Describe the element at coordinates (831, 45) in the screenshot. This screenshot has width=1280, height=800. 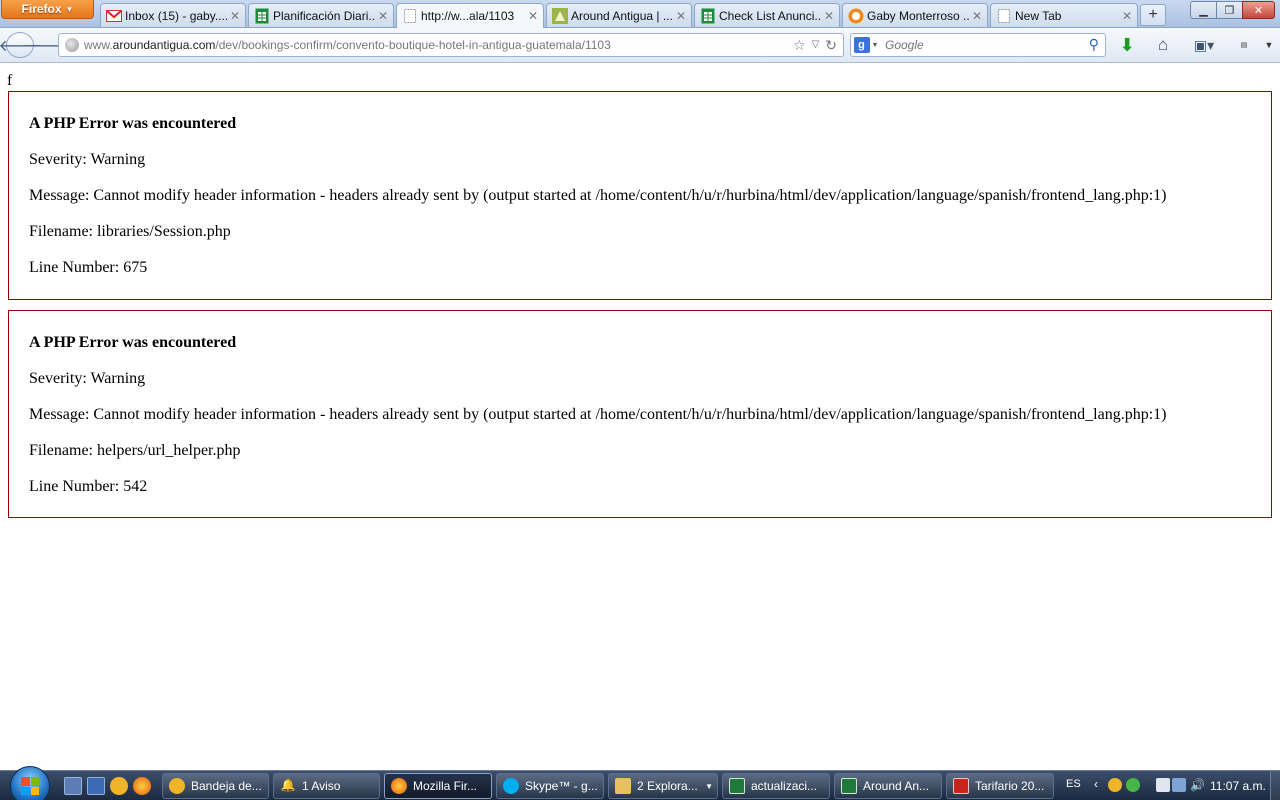
I see `reload-icon: ↻` at that location.